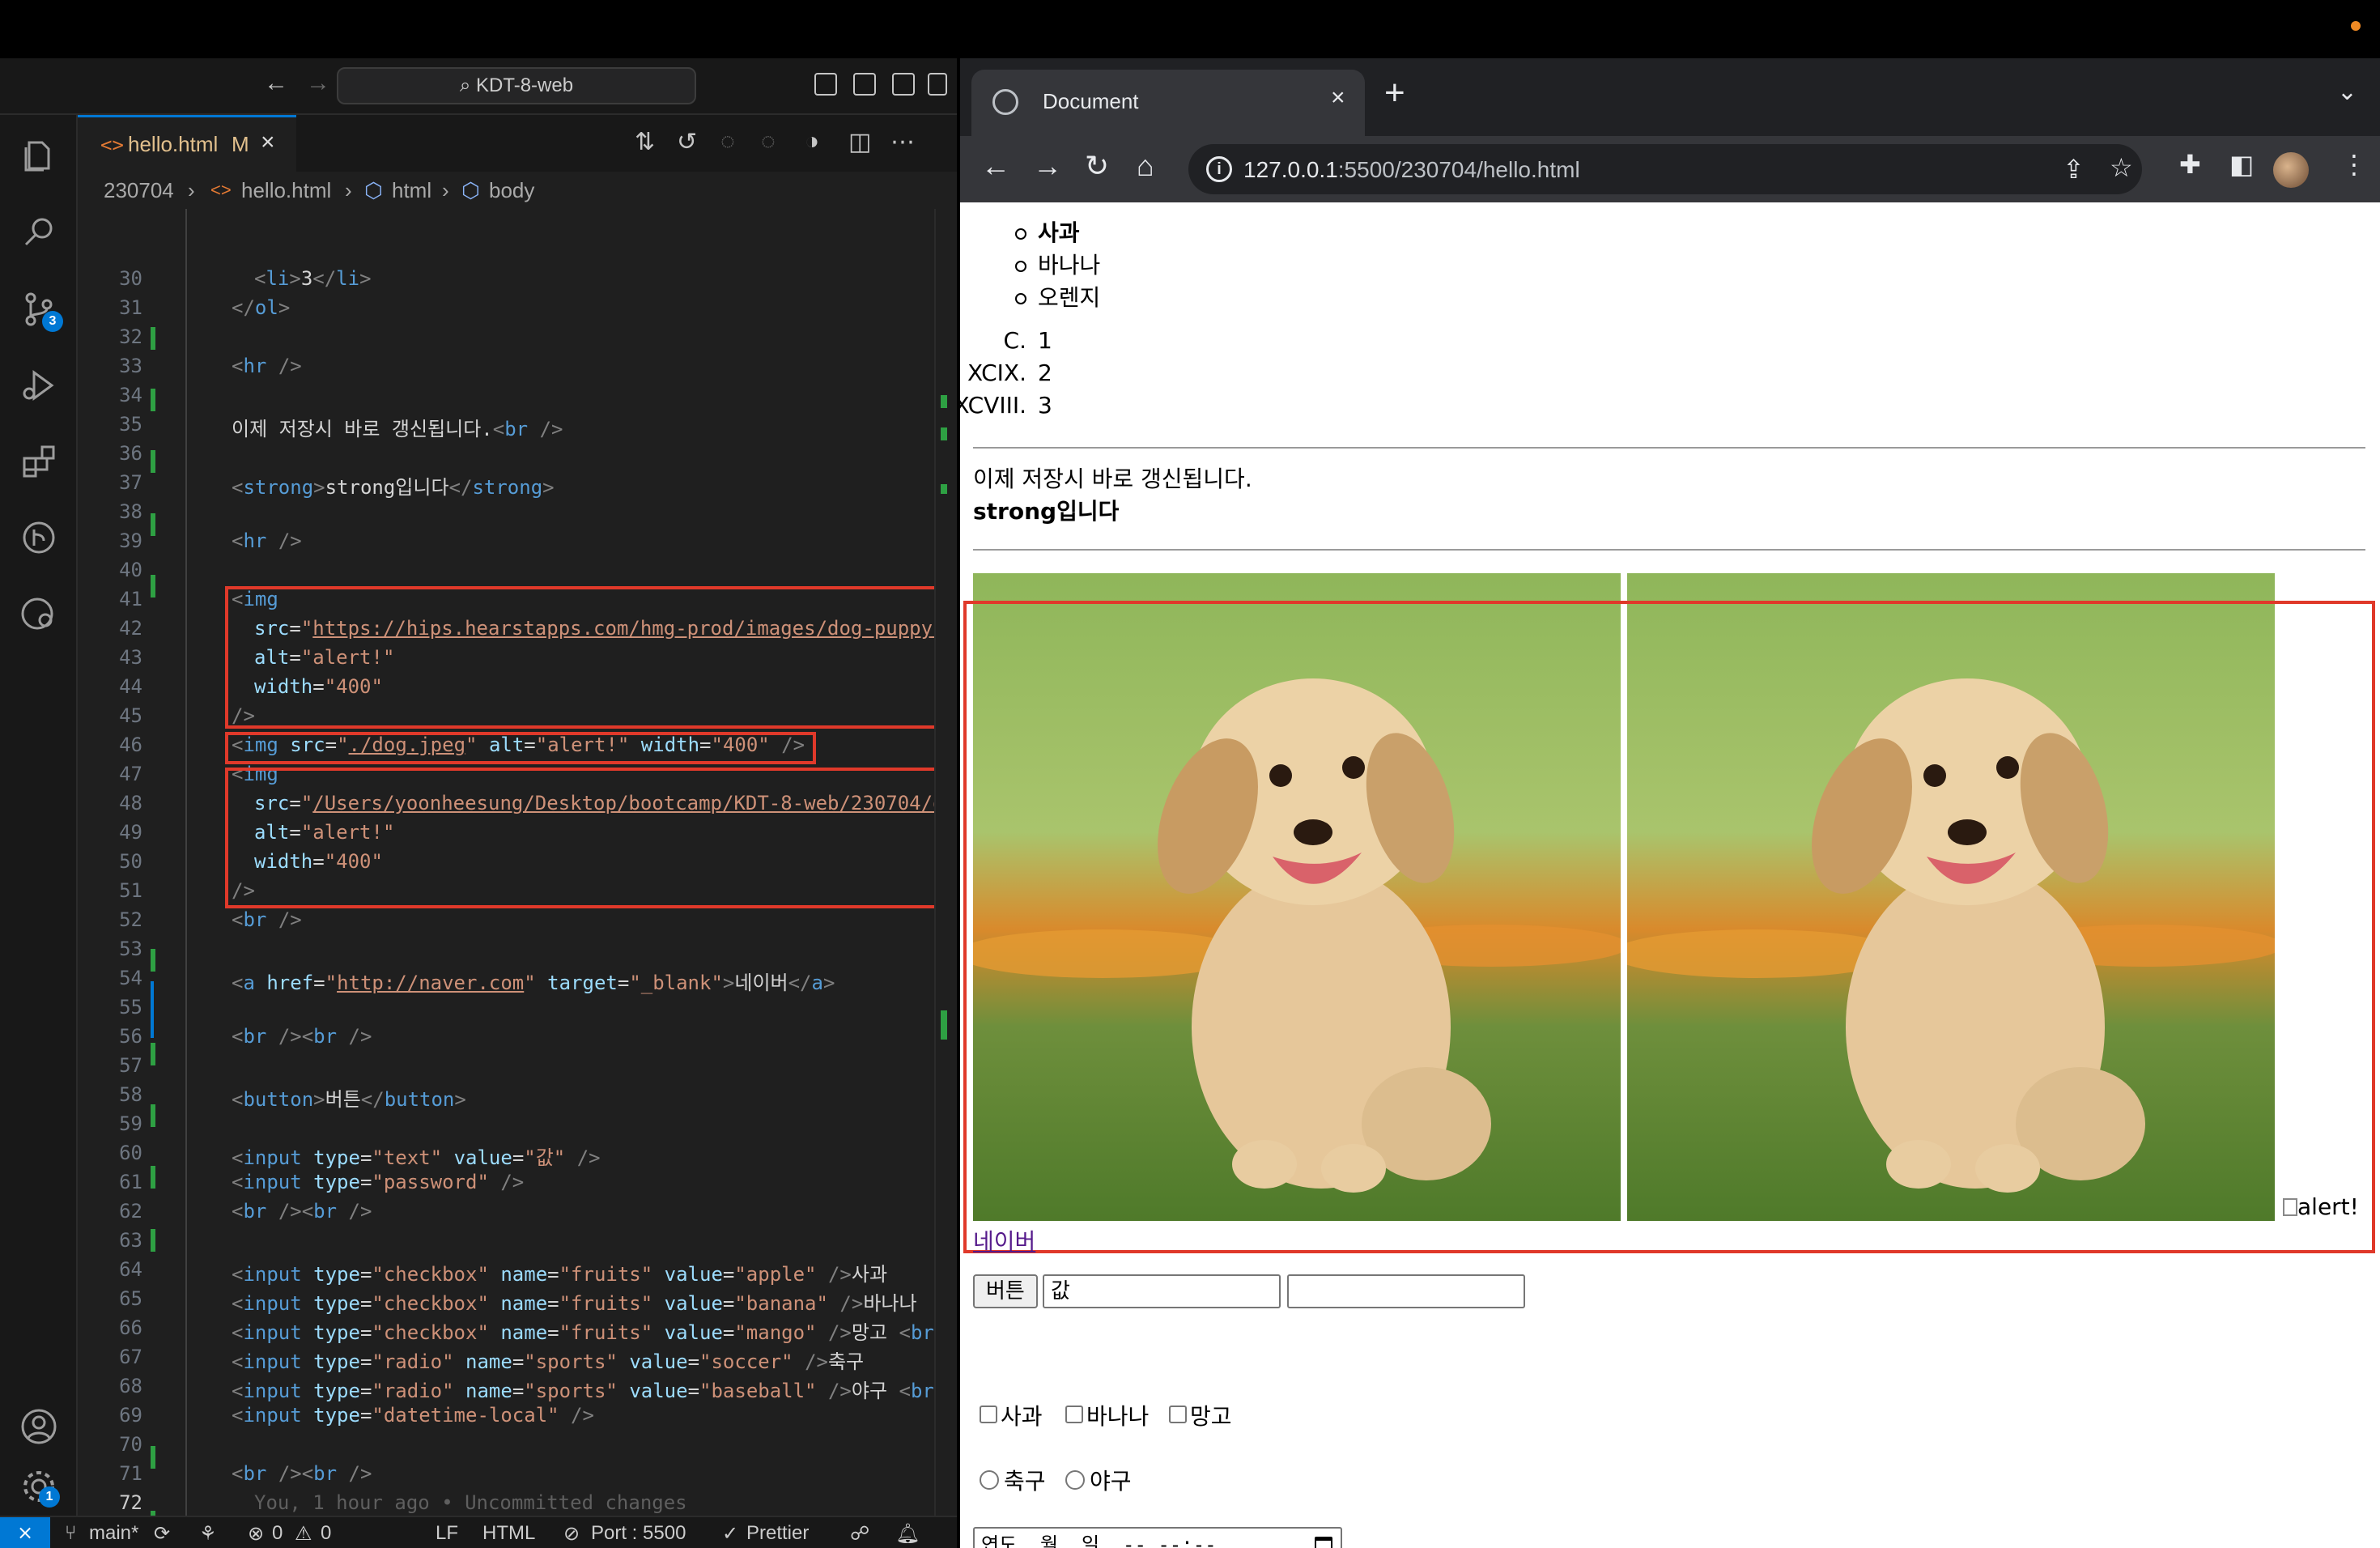 The height and width of the screenshot is (1548, 2380). I want to click on radio-baseball, so click(1075, 1480).